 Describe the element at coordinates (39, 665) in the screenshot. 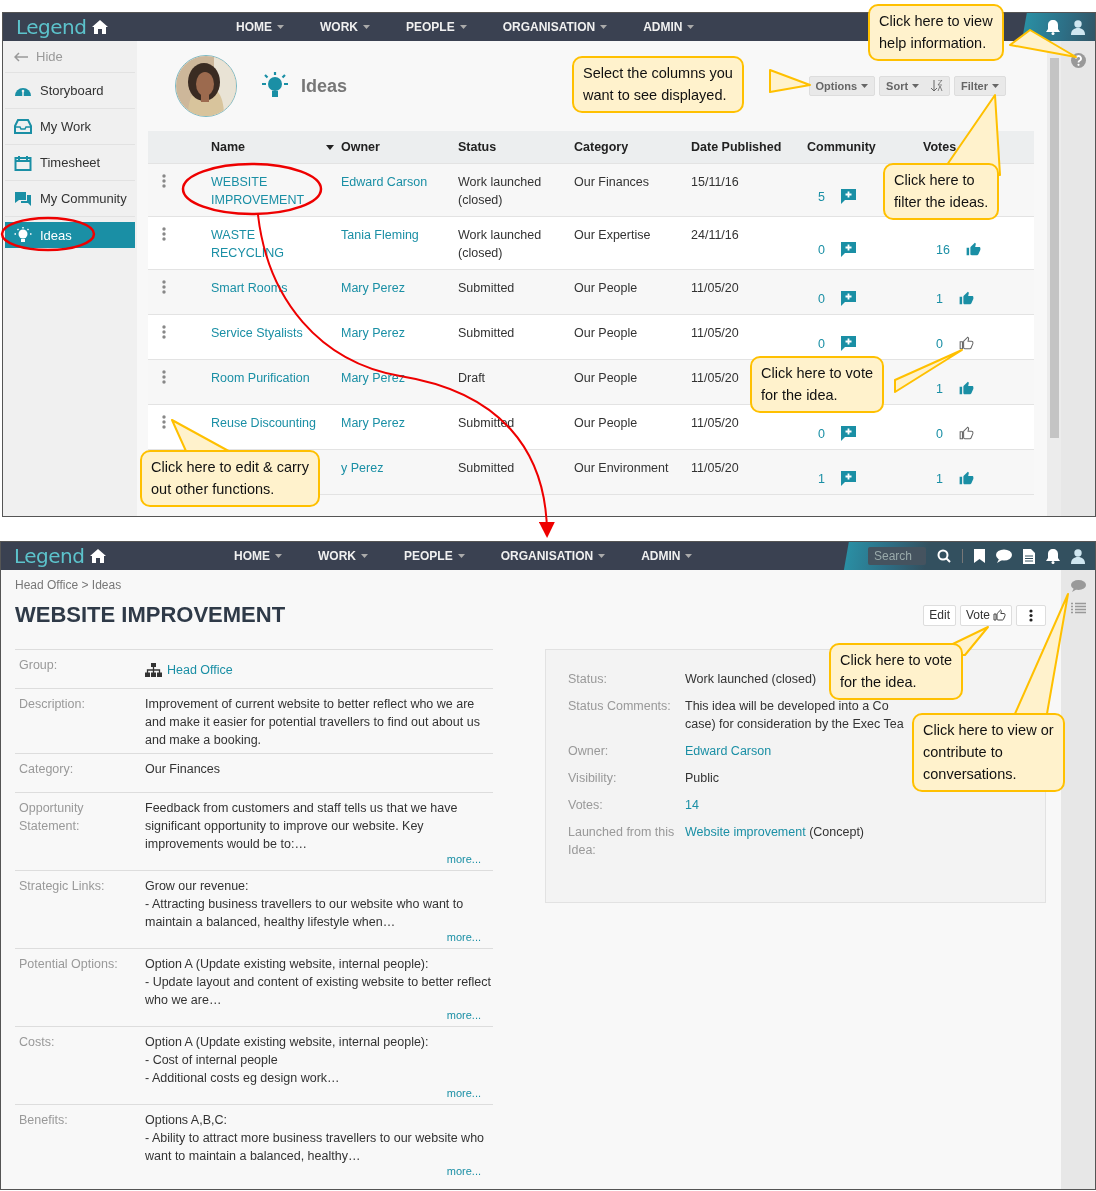

I see `field-label: Group:` at that location.